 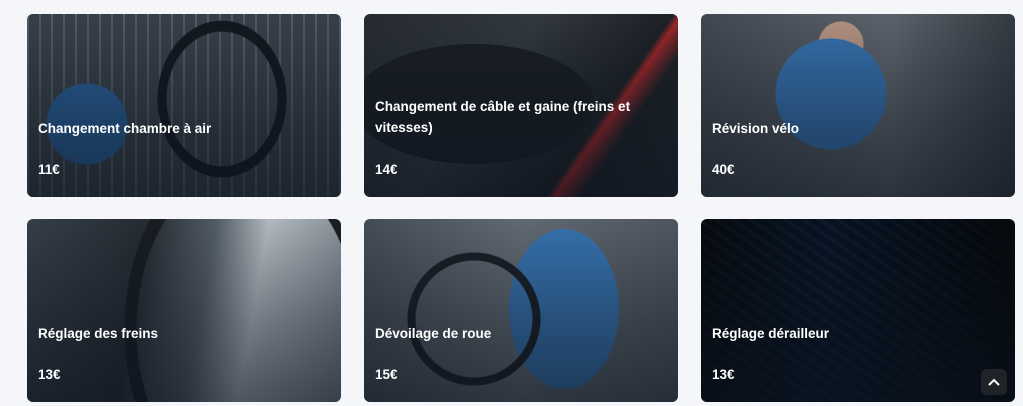 I want to click on service-card-devoilage: Dévoilage de roue 15€, so click(x=521, y=310).